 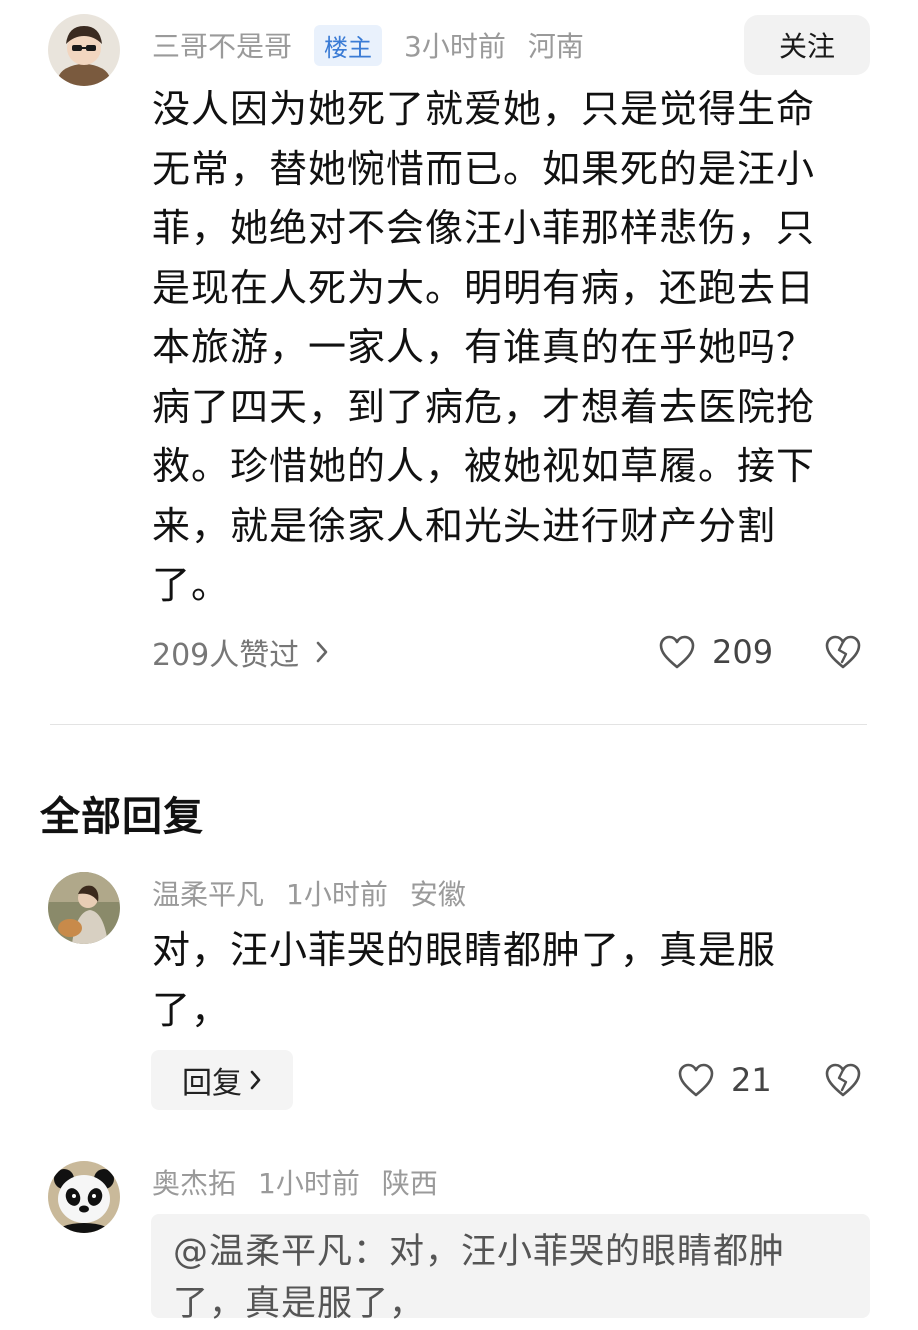 What do you see at coordinates (464, 525) in the screenshot?
I see `comment-line: 来，就是徐家人和光头进行财产分割` at bounding box center [464, 525].